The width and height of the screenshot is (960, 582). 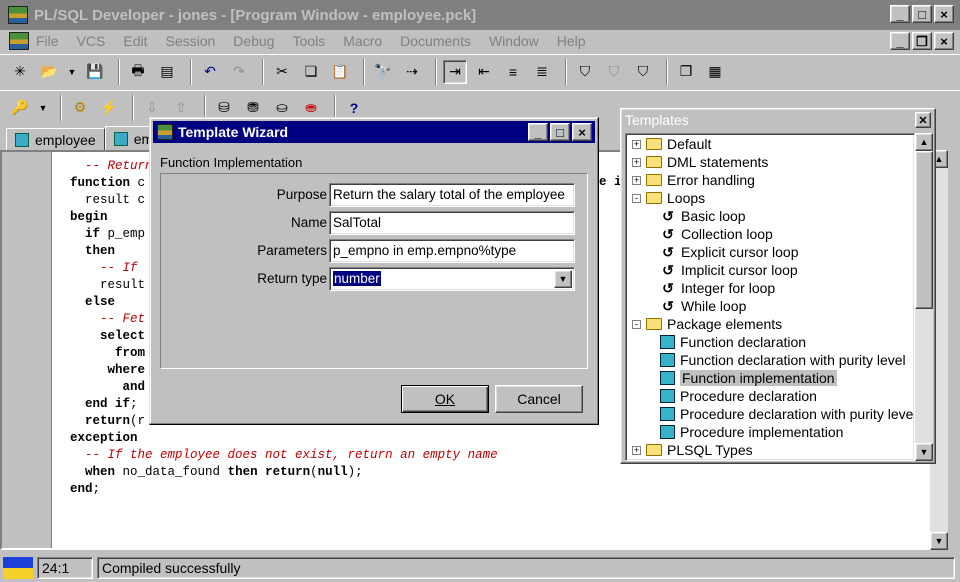 I want to click on templates-close-button: ✕, so click(x=923, y=120).